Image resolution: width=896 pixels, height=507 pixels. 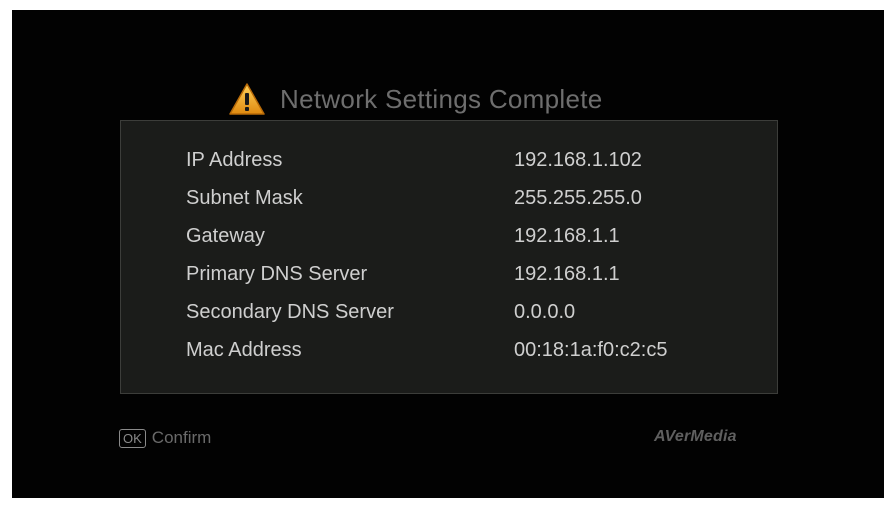 I want to click on dialog-title: Network Settings Complete, so click(x=441, y=98).